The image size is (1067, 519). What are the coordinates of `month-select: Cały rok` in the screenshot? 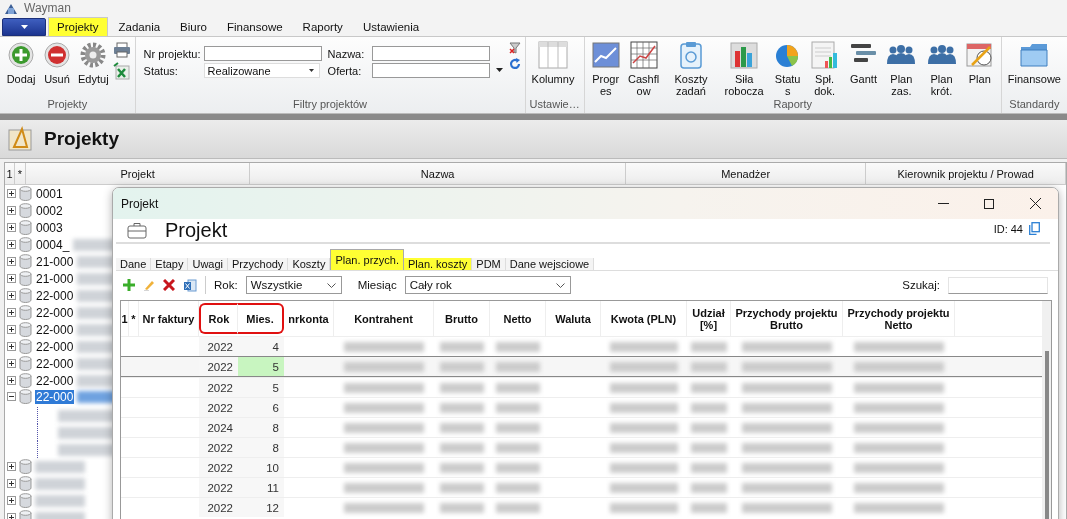 It's located at (487, 285).